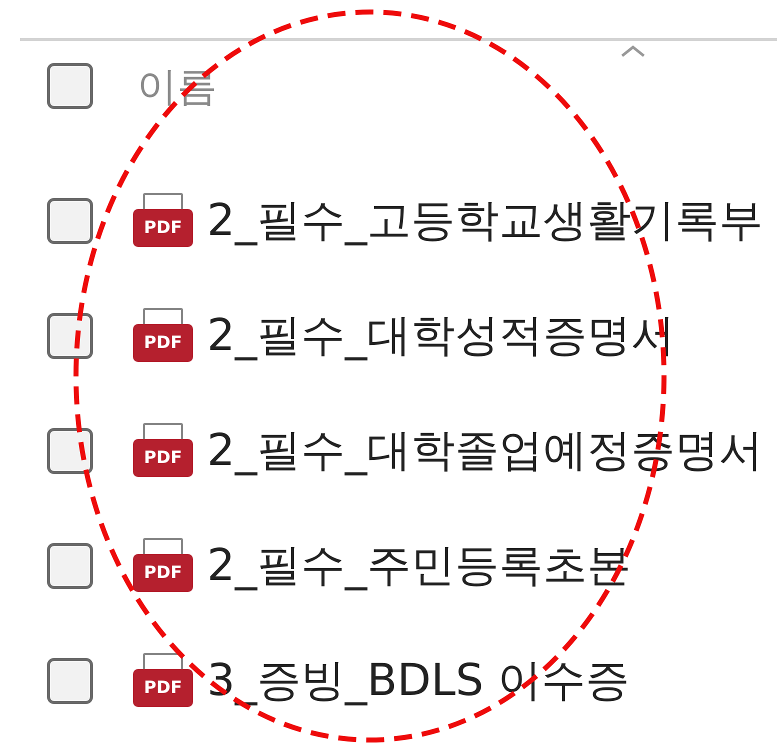 This screenshot has height=744, width=777. I want to click on select-all-checkbox, so click(70, 86).